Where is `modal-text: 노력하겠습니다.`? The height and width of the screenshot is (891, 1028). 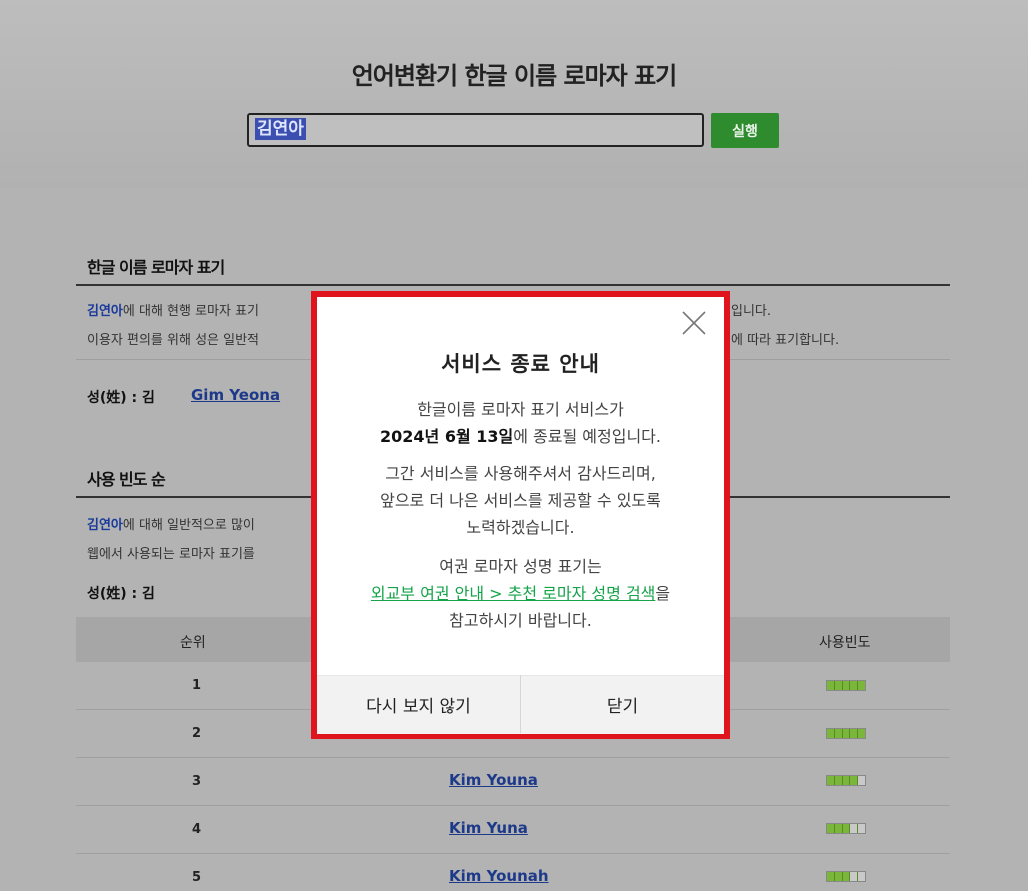
modal-text: 노력하겠습니다. is located at coordinates (520, 527).